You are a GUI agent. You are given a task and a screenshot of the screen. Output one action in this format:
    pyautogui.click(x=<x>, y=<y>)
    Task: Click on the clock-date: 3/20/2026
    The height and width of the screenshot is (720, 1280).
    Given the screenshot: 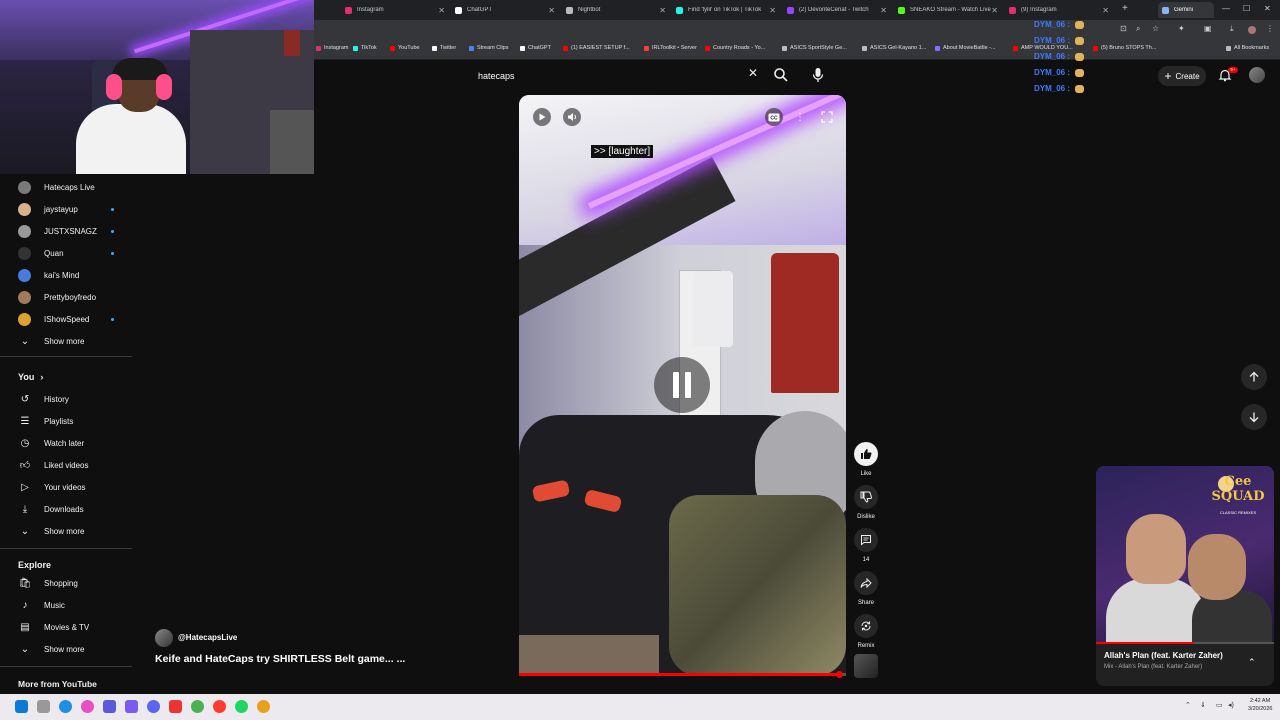 What is the action you would take?
    pyautogui.click(x=1260, y=709)
    